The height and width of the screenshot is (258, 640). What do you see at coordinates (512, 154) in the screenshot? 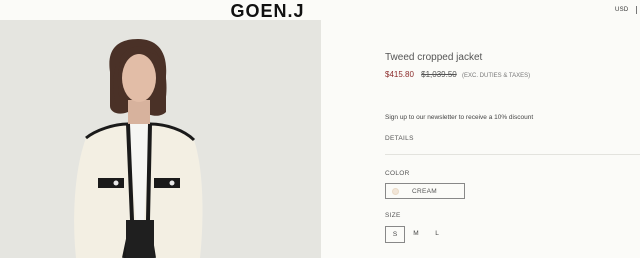
I see `divider` at bounding box center [512, 154].